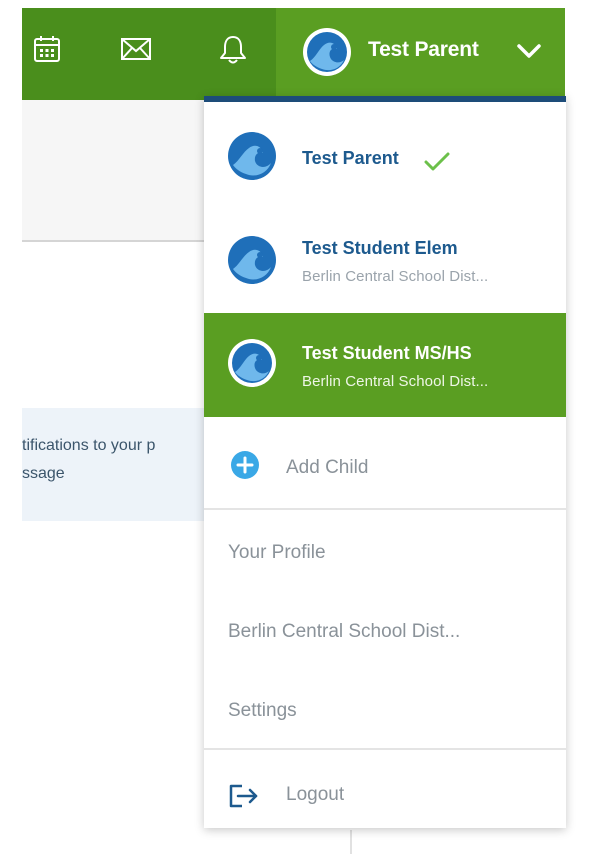  What do you see at coordinates (385, 794) in the screenshot?
I see `logout-button: Logout` at bounding box center [385, 794].